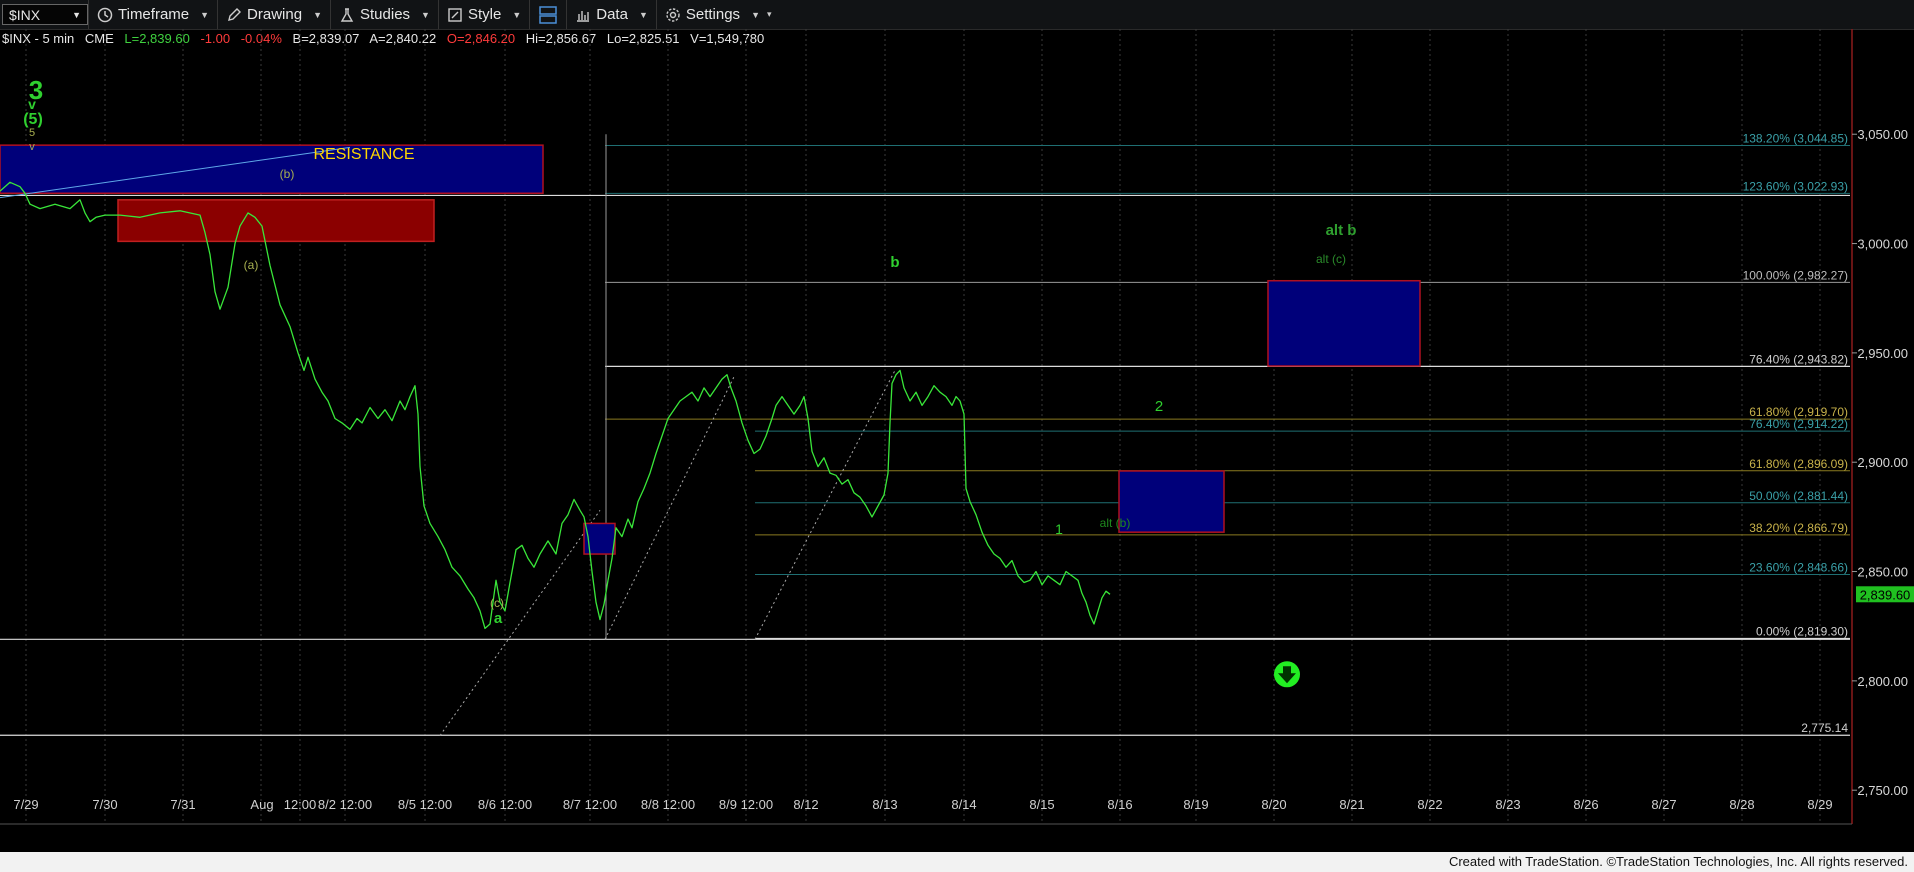  What do you see at coordinates (884, 804) in the screenshot?
I see `x-tick-label: 8/13` at bounding box center [884, 804].